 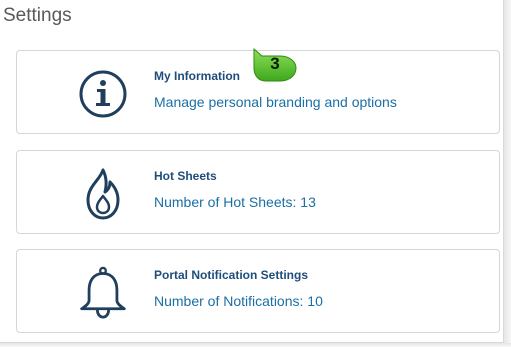 I want to click on card-title: Hot Sheets, so click(x=185, y=176).